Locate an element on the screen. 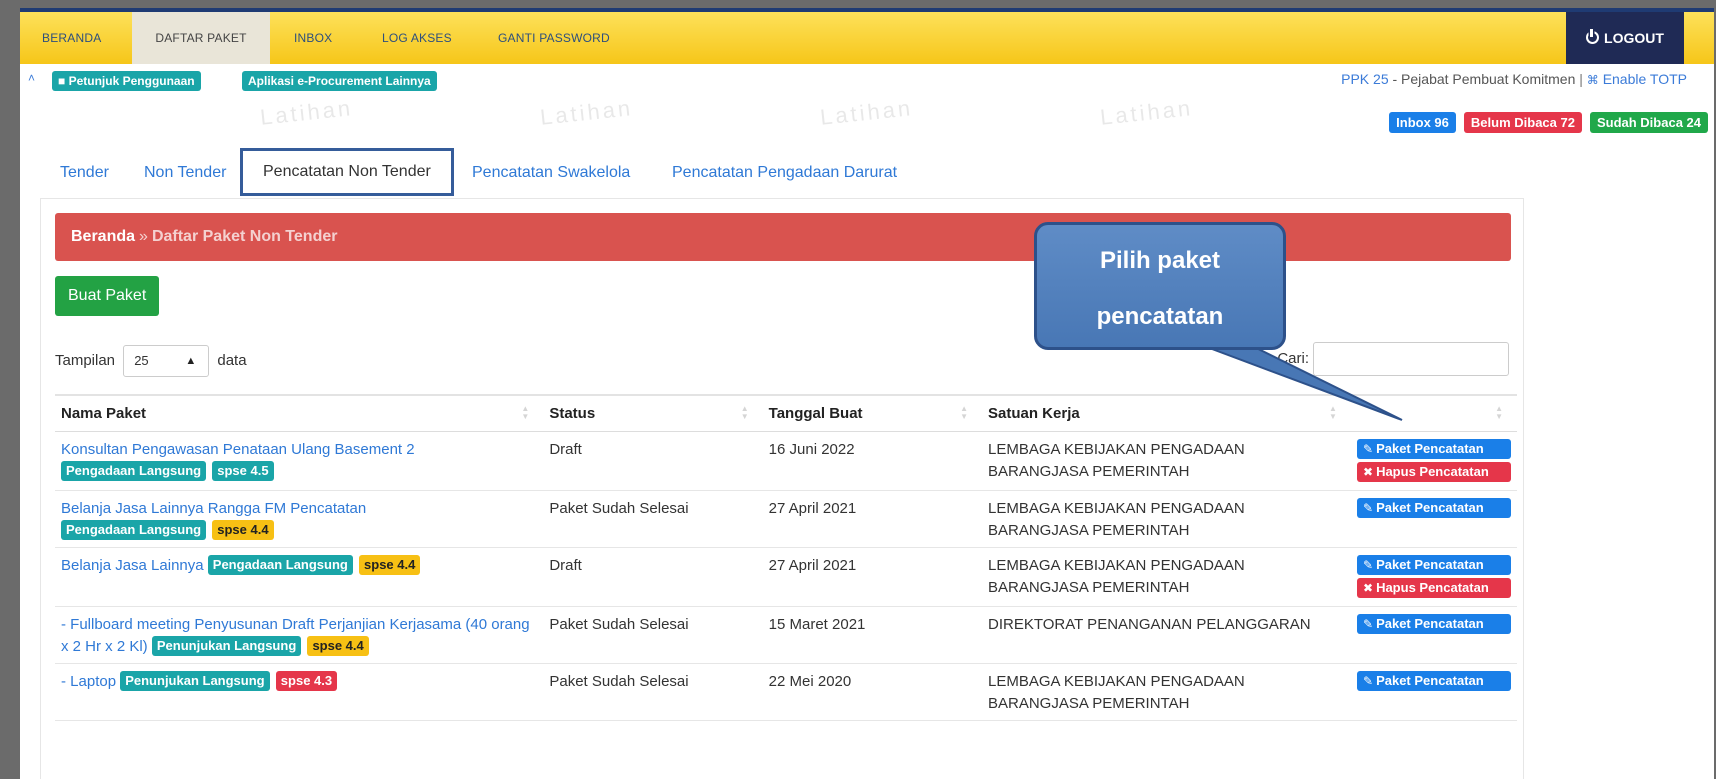 Image resolution: width=1716 pixels, height=779 pixels. tab-non-tender: Non Tender is located at coordinates (185, 173).